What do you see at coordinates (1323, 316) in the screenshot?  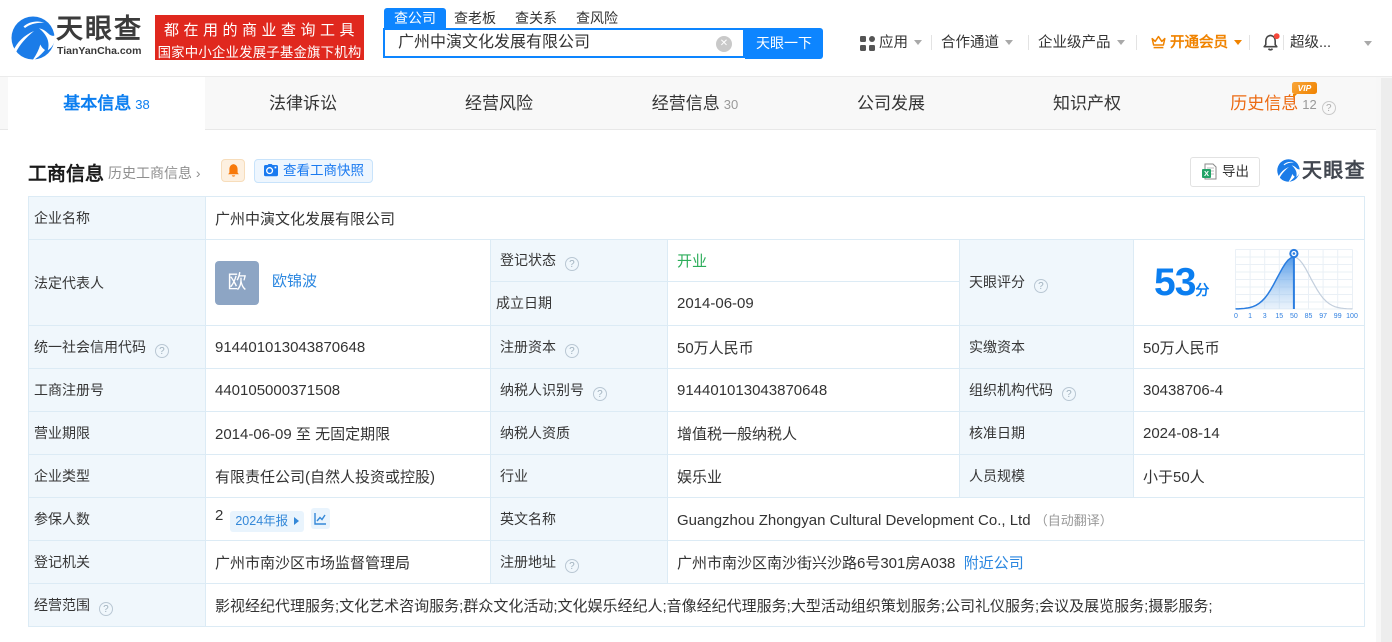 I see `svg-text: 97` at bounding box center [1323, 316].